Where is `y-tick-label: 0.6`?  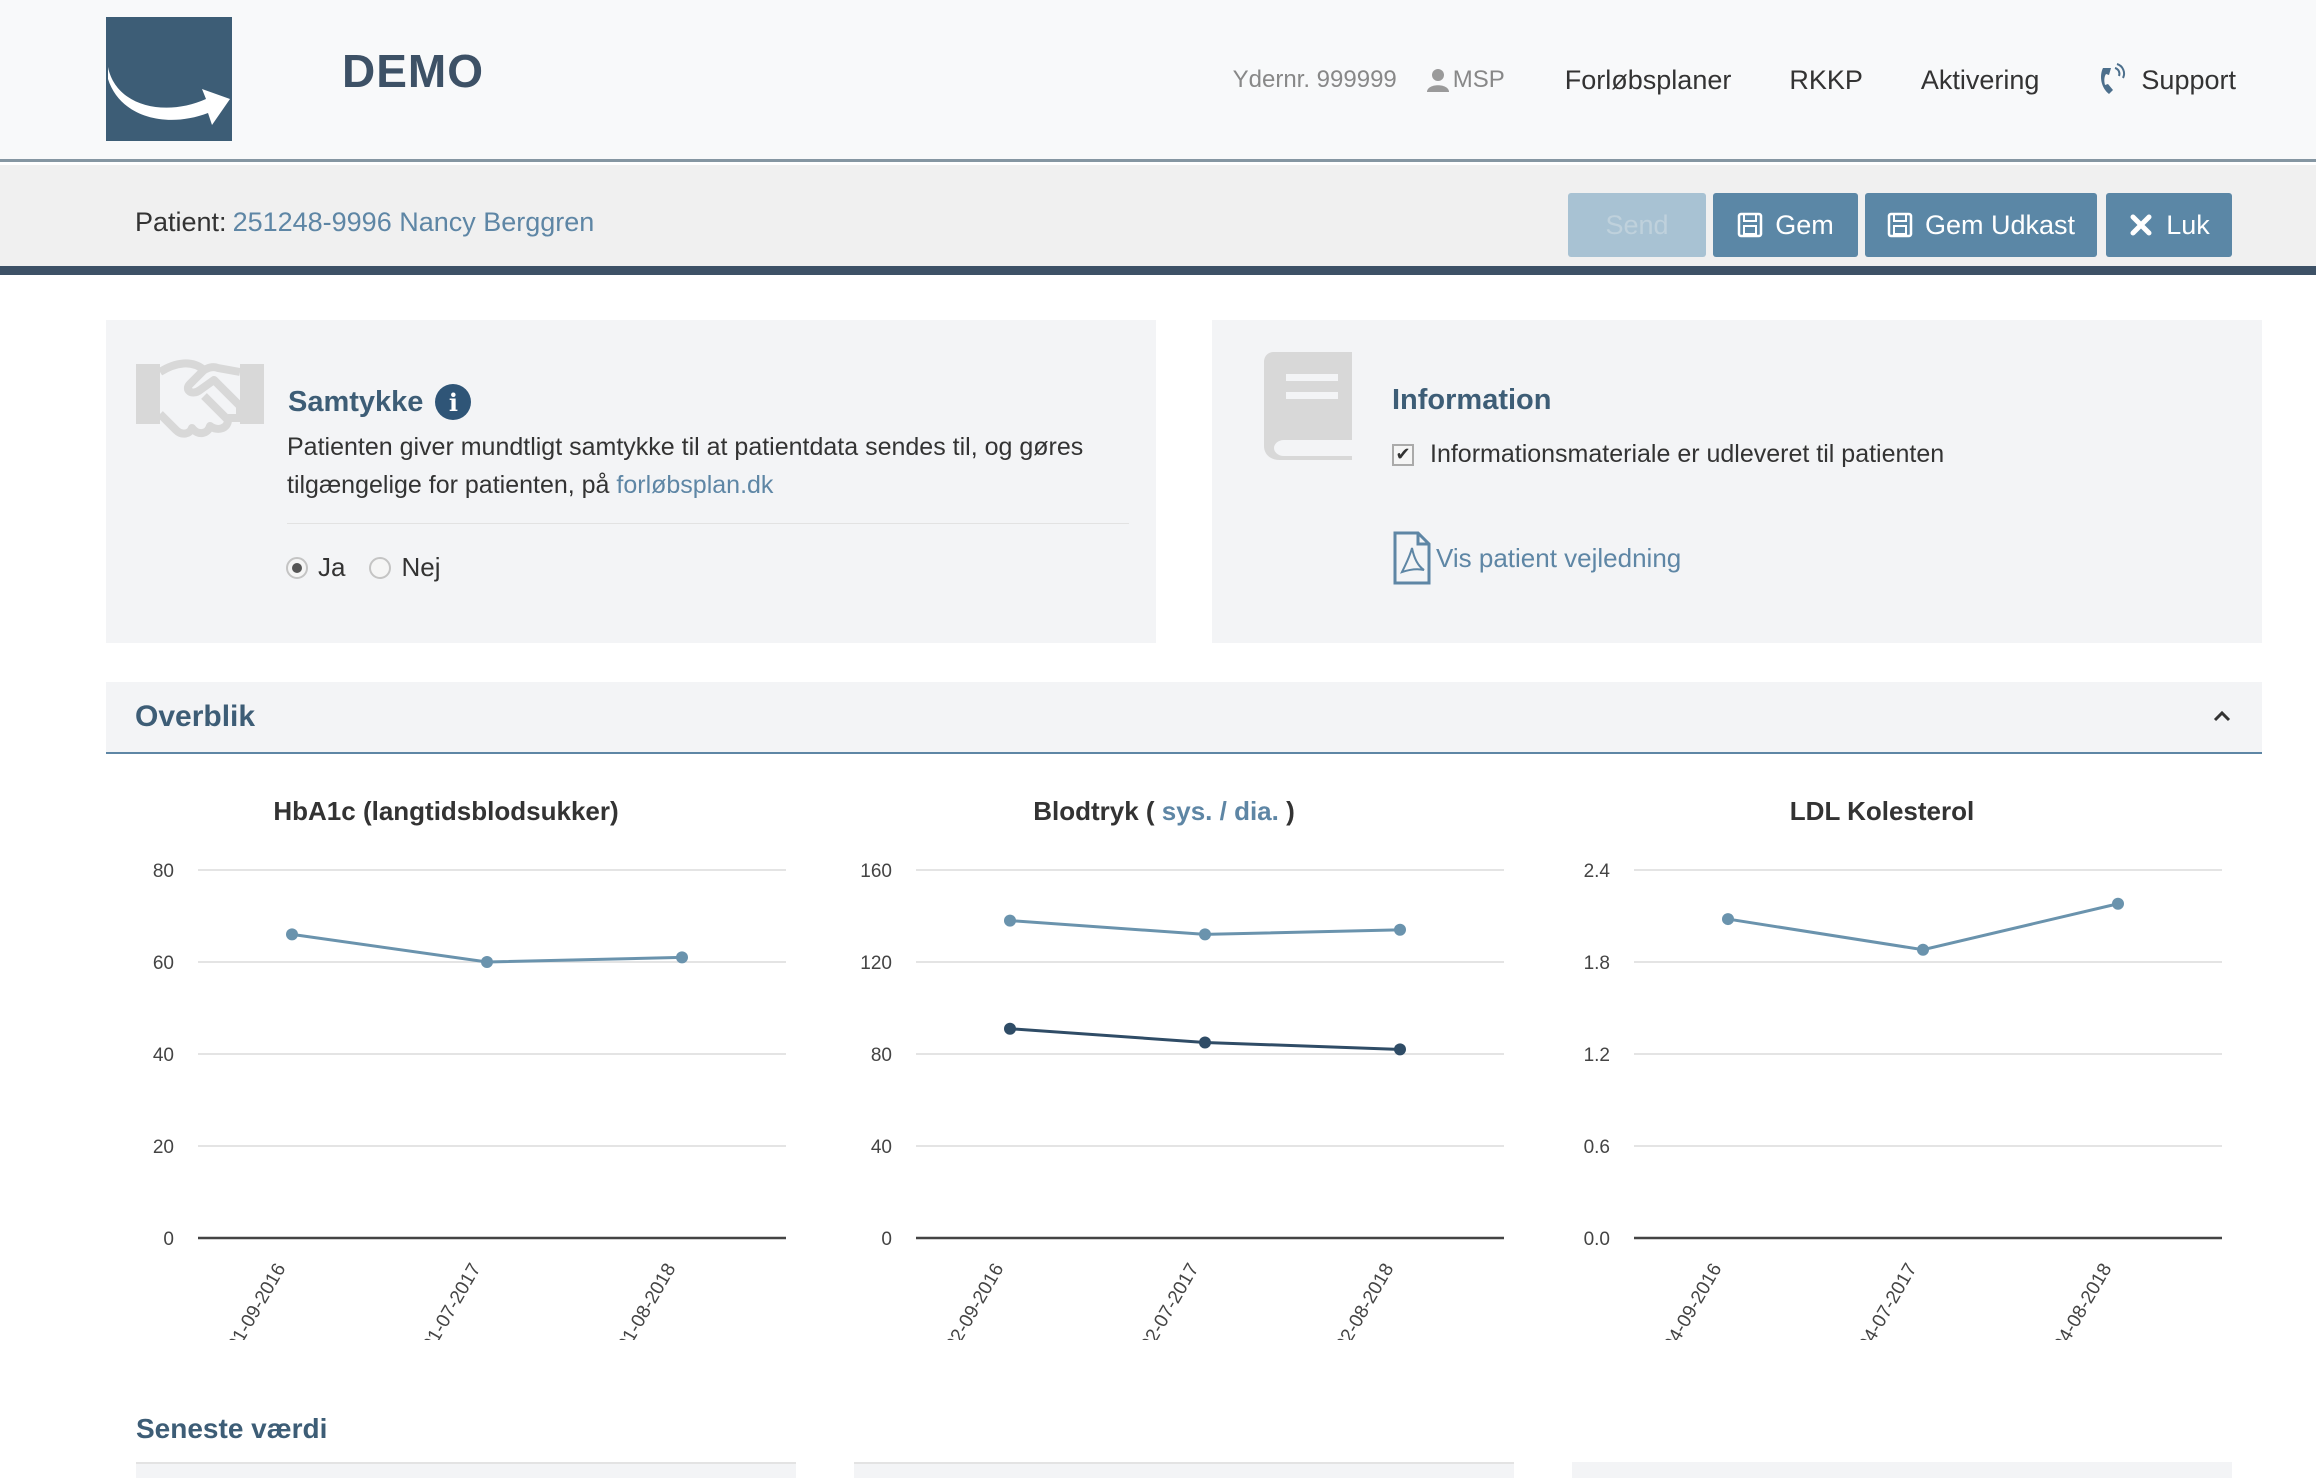 y-tick-label: 0.6 is located at coordinates (1597, 1147).